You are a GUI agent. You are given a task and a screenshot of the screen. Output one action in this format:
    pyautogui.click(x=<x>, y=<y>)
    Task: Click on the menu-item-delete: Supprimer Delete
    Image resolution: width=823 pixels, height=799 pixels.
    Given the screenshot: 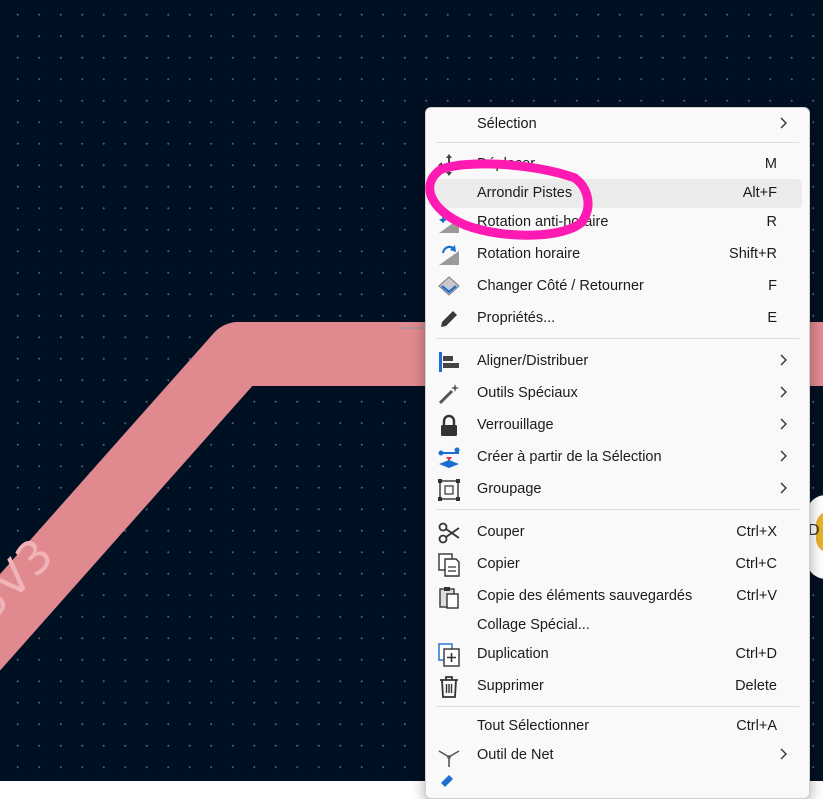 What is the action you would take?
    pyautogui.click(x=618, y=686)
    